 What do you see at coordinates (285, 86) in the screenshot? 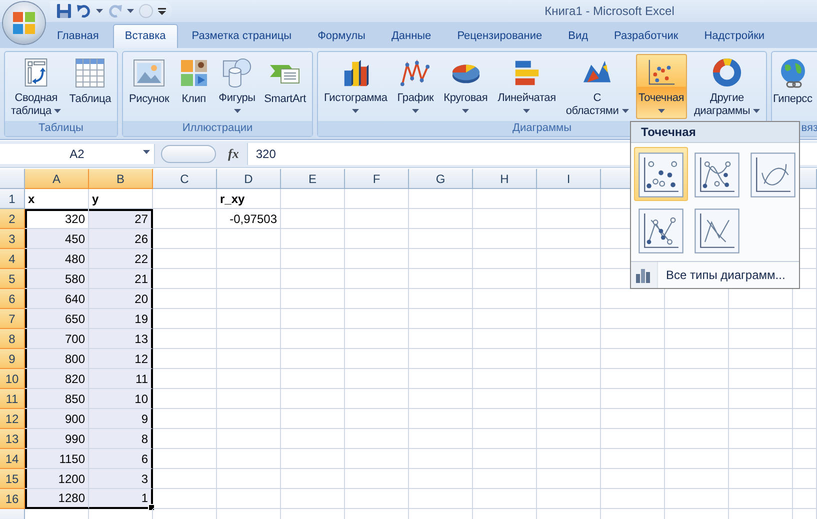
I see `ribbon-button: SmartArt` at bounding box center [285, 86].